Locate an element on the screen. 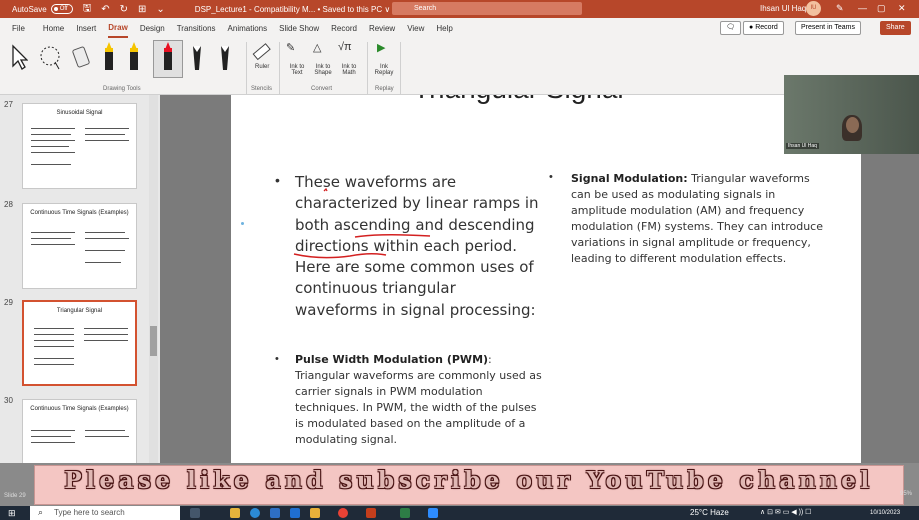  present-in-teams-button: Present in Teams is located at coordinates (828, 28).